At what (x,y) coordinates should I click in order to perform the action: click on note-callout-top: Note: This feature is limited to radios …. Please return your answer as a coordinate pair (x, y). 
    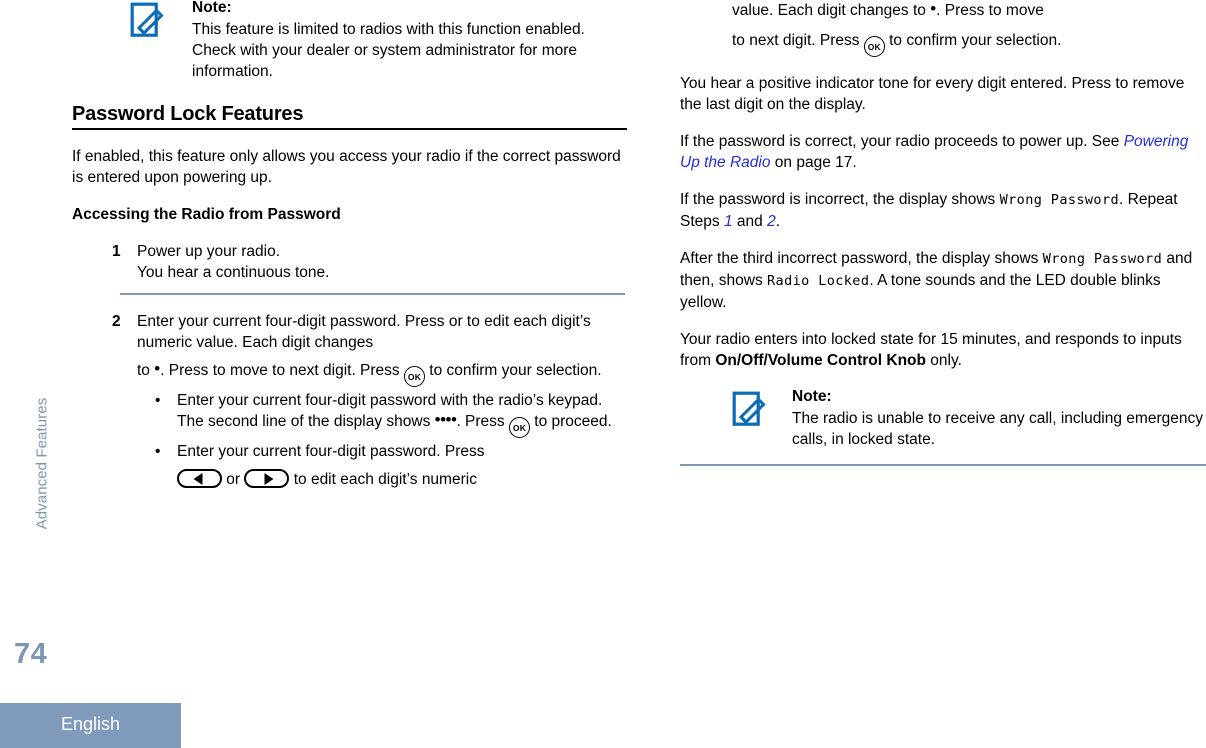
    Looking at the image, I should click on (349, 41).